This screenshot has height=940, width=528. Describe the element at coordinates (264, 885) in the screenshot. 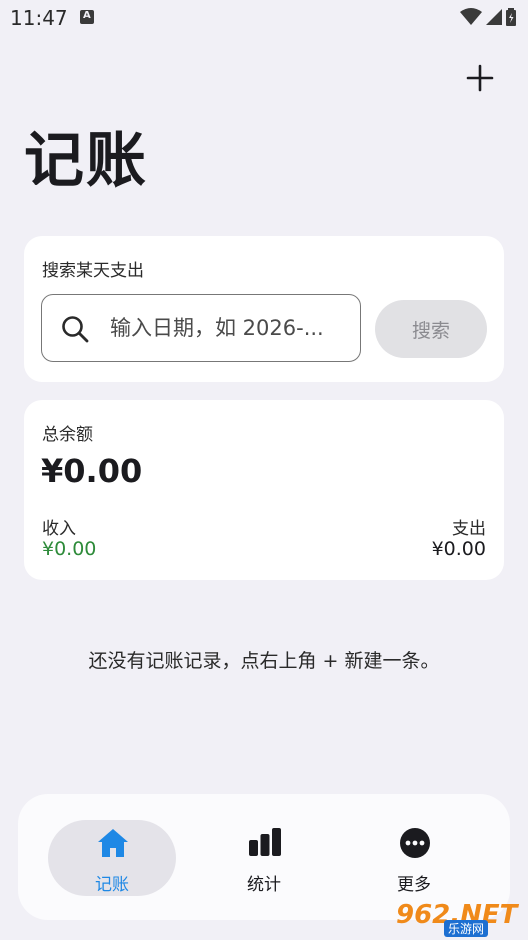

I see `nav-label-statistics: 统计` at that location.